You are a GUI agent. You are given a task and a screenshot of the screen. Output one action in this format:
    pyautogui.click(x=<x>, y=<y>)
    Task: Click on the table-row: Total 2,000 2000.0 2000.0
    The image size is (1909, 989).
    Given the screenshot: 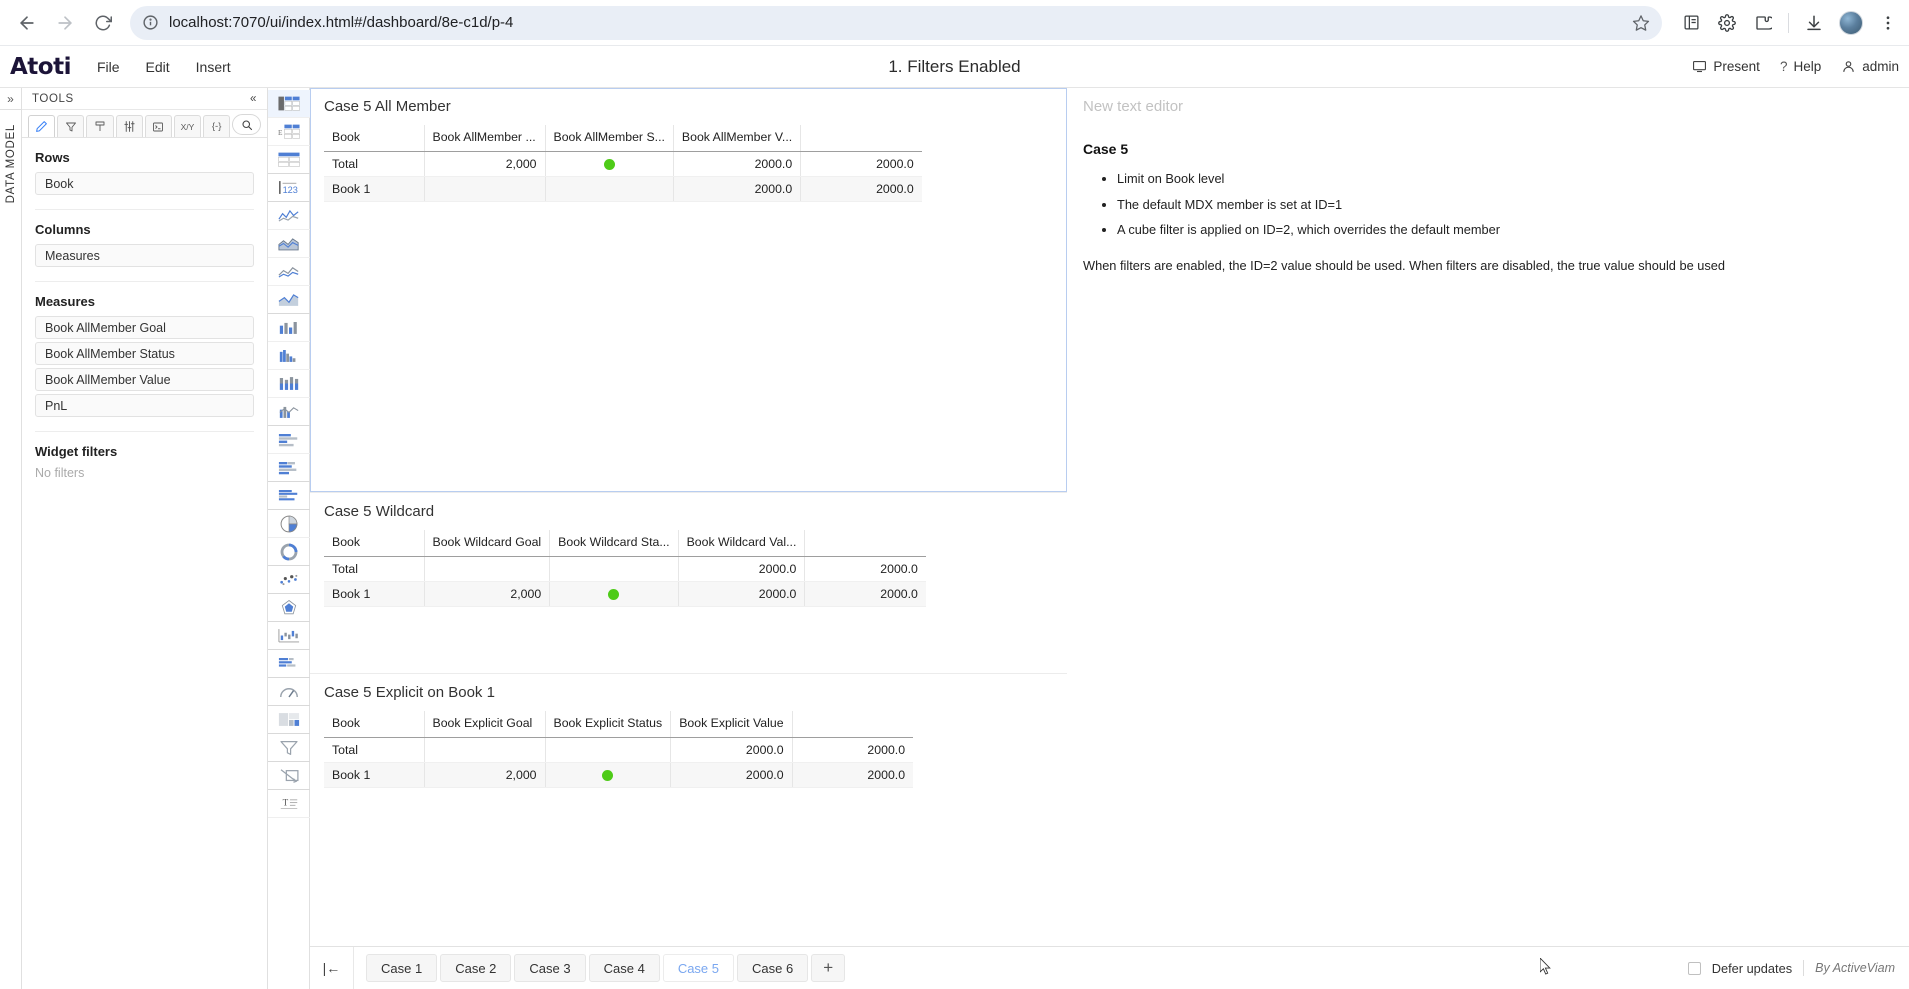 What is the action you would take?
    pyautogui.click(x=623, y=164)
    